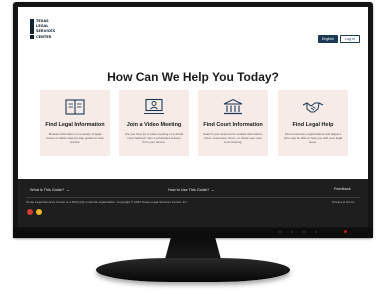 The image size is (386, 292). I want to click on card-title: Find Legal Help, so click(313, 125).